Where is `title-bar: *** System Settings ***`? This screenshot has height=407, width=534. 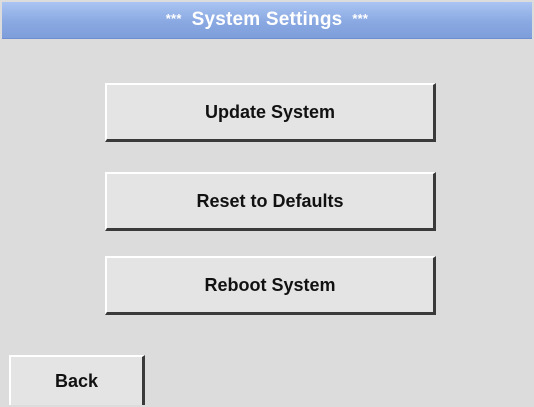 title-bar: *** System Settings *** is located at coordinates (267, 20).